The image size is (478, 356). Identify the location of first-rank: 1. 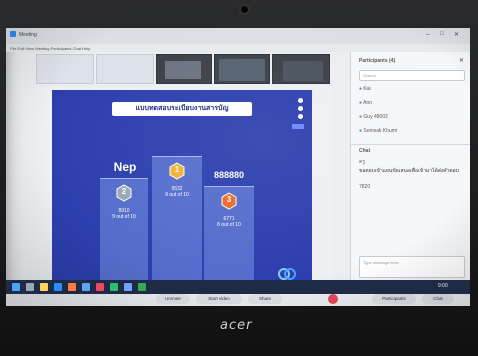
(177, 169).